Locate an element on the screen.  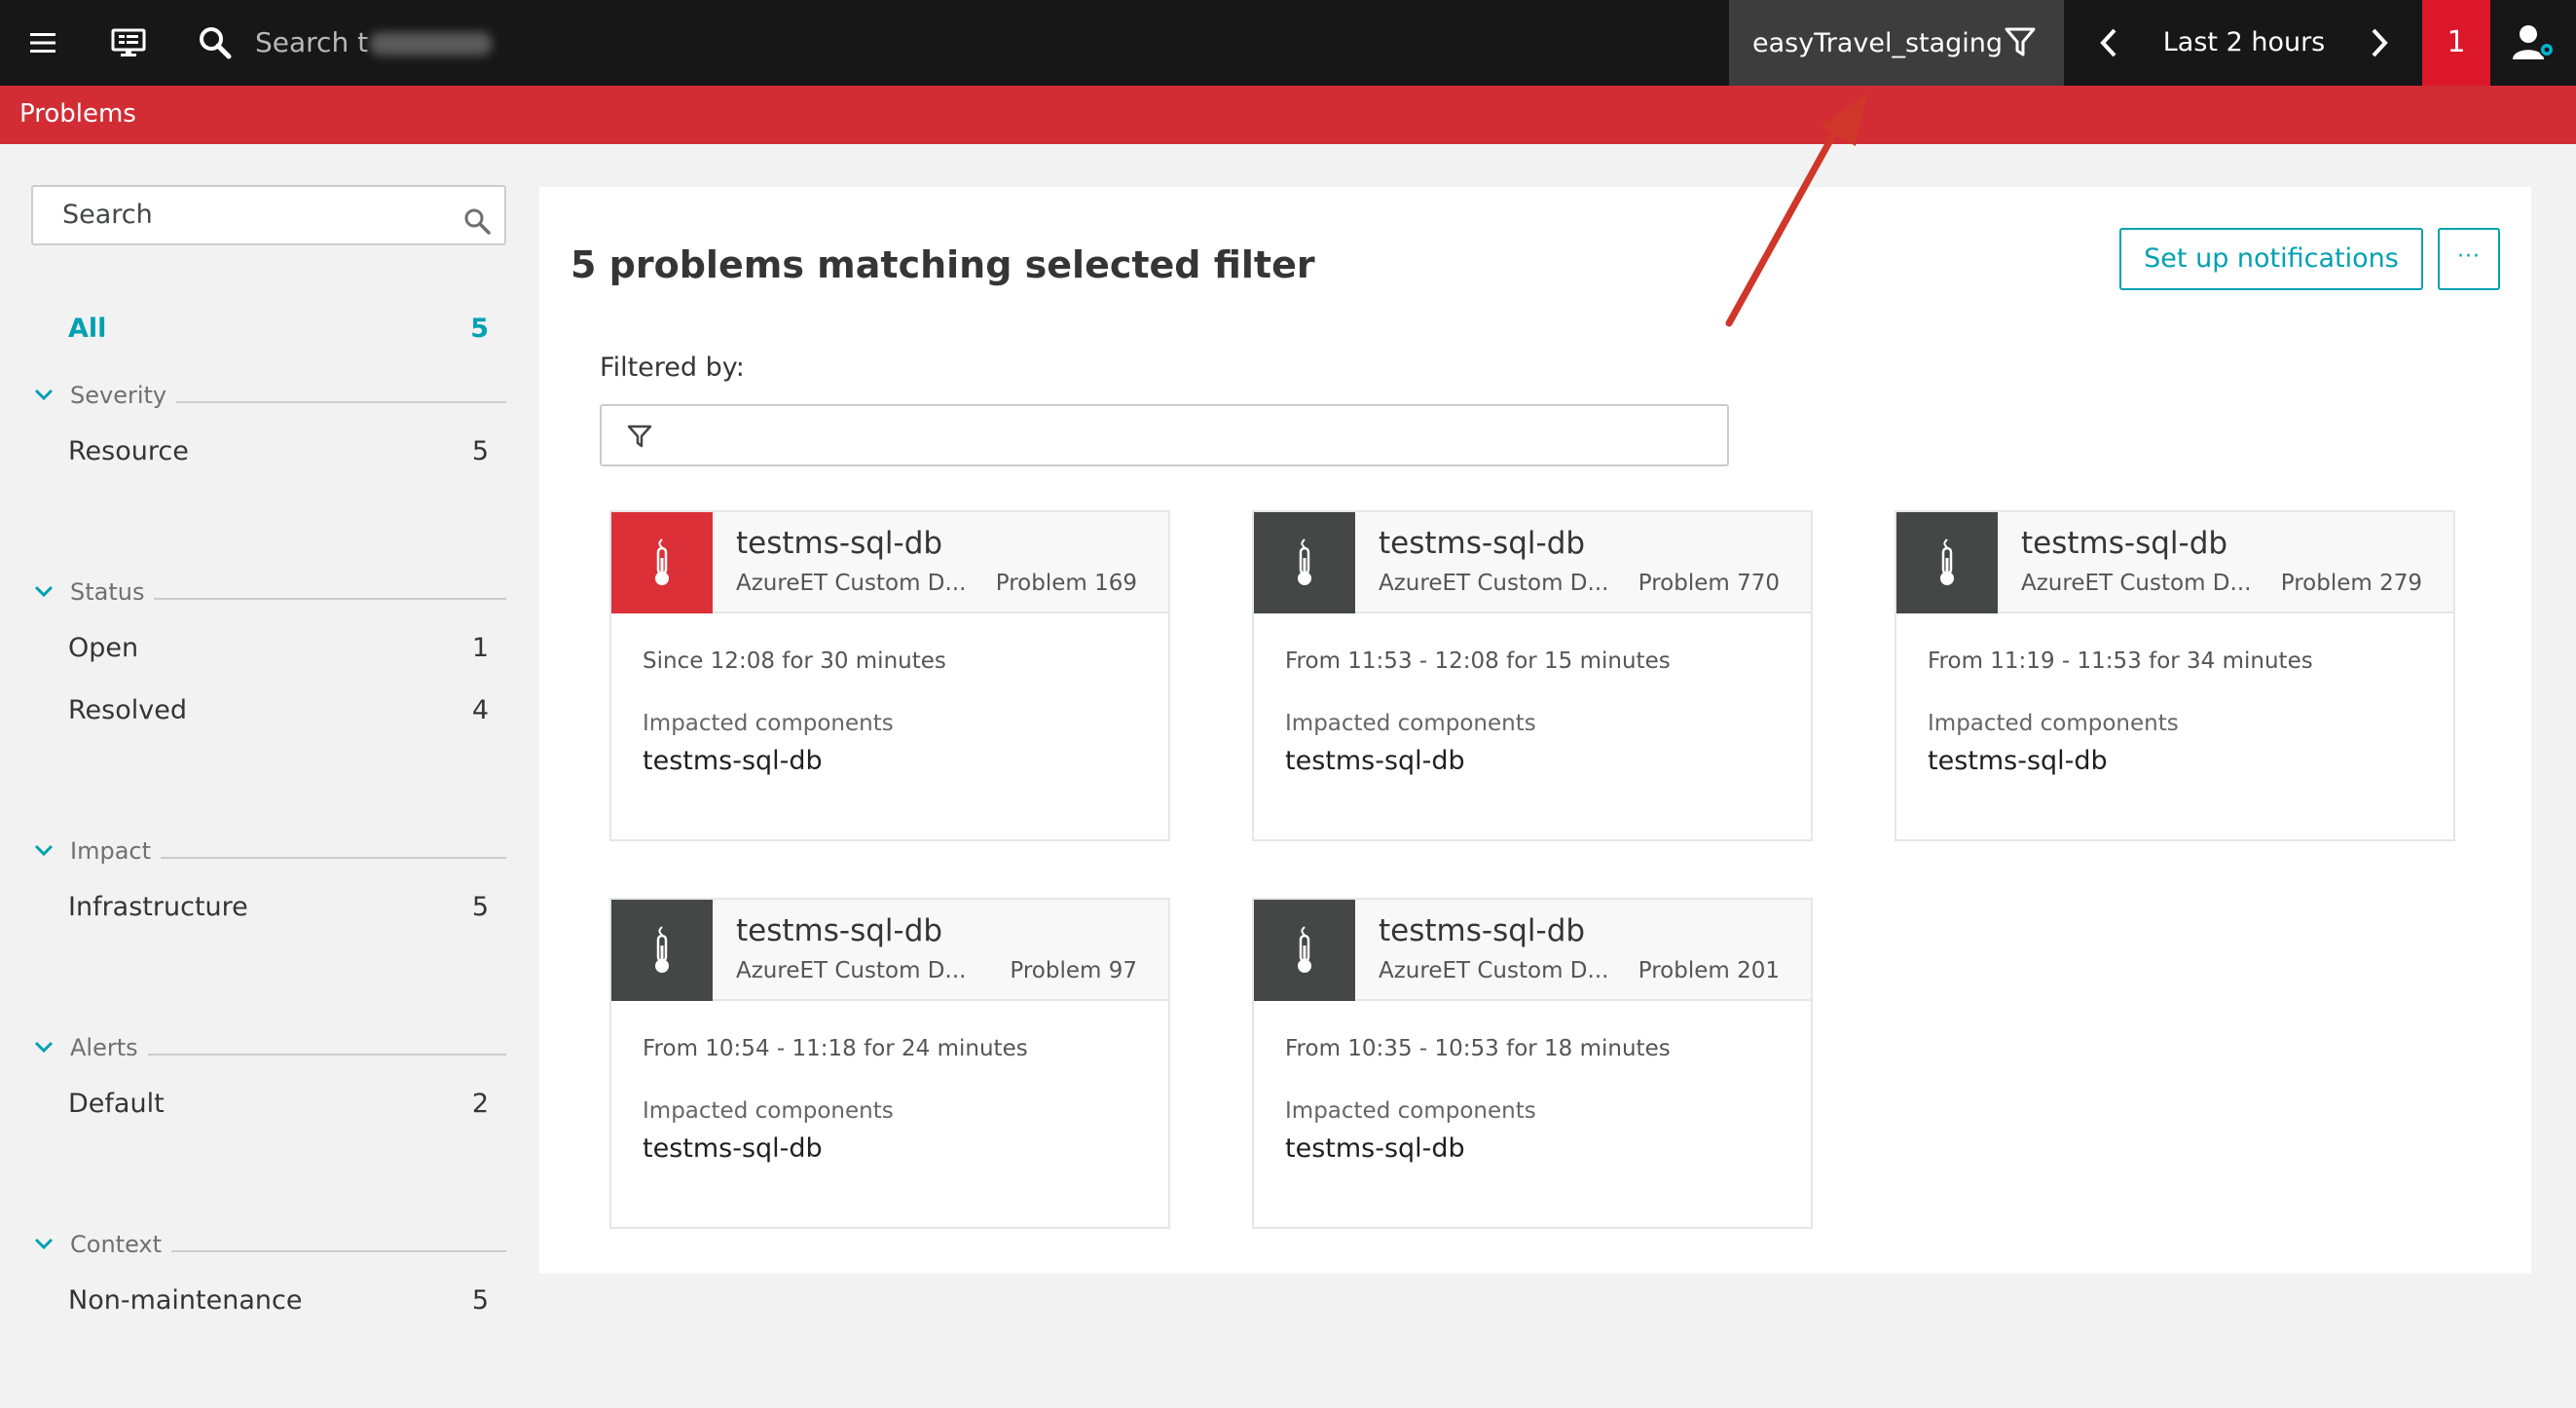
global-search-input: Search t is located at coordinates (374, 43).